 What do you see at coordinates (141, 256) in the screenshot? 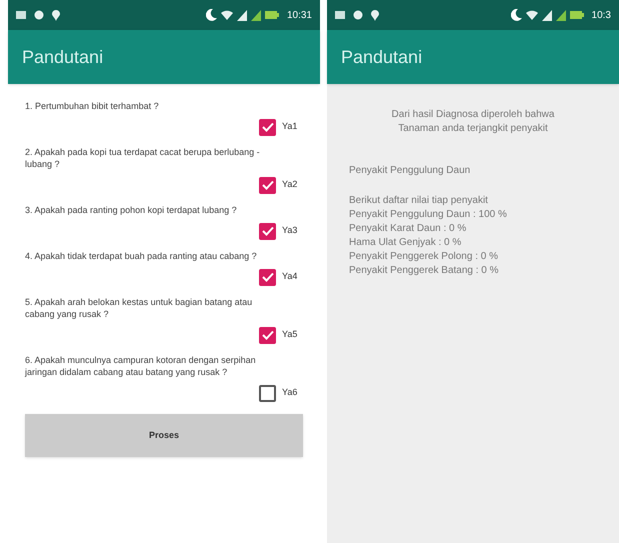
I see `question-text: 4. Apakah tidak terdapat buah pada ranting atau cabang ?` at bounding box center [141, 256].